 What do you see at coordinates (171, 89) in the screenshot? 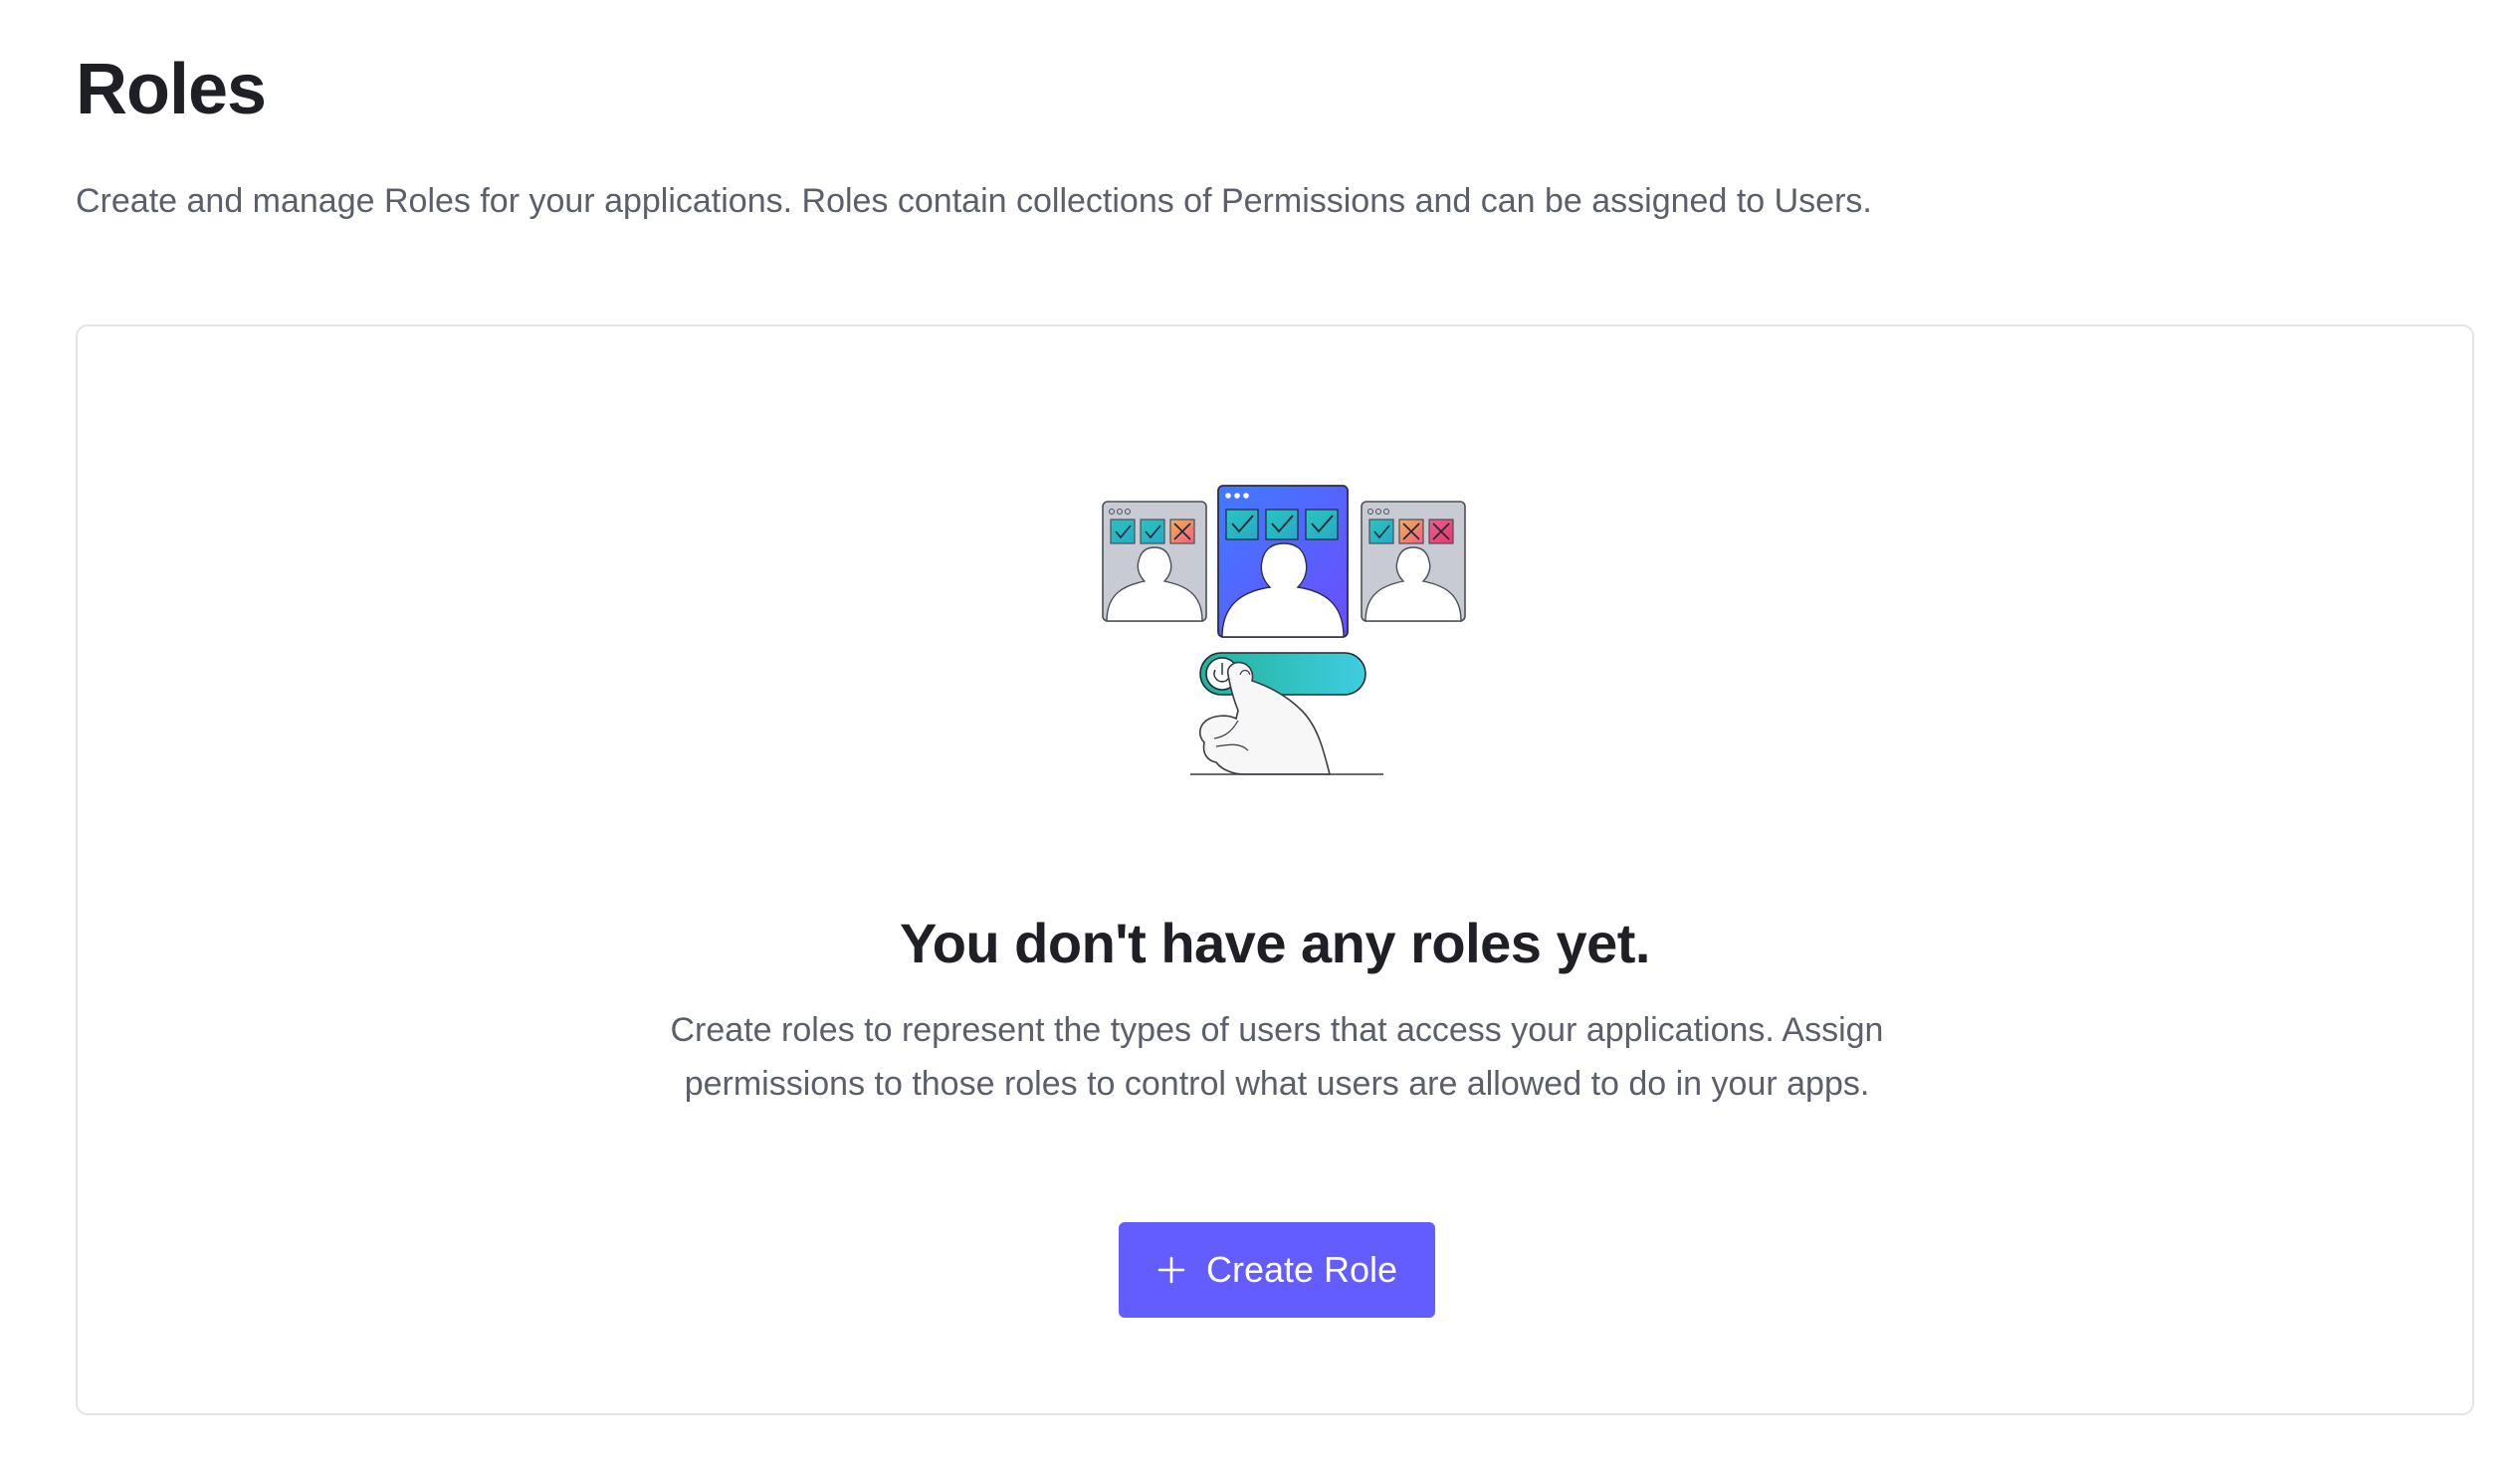
I see `page-title: Roles` at bounding box center [171, 89].